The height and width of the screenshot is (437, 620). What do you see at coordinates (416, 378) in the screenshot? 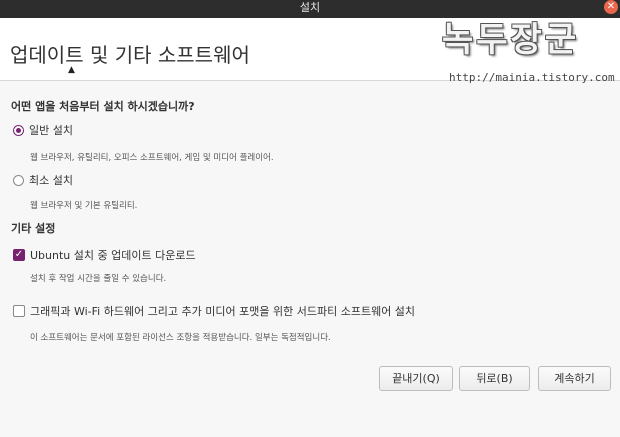
I see `quit-button: 끝내기(Q)` at bounding box center [416, 378].